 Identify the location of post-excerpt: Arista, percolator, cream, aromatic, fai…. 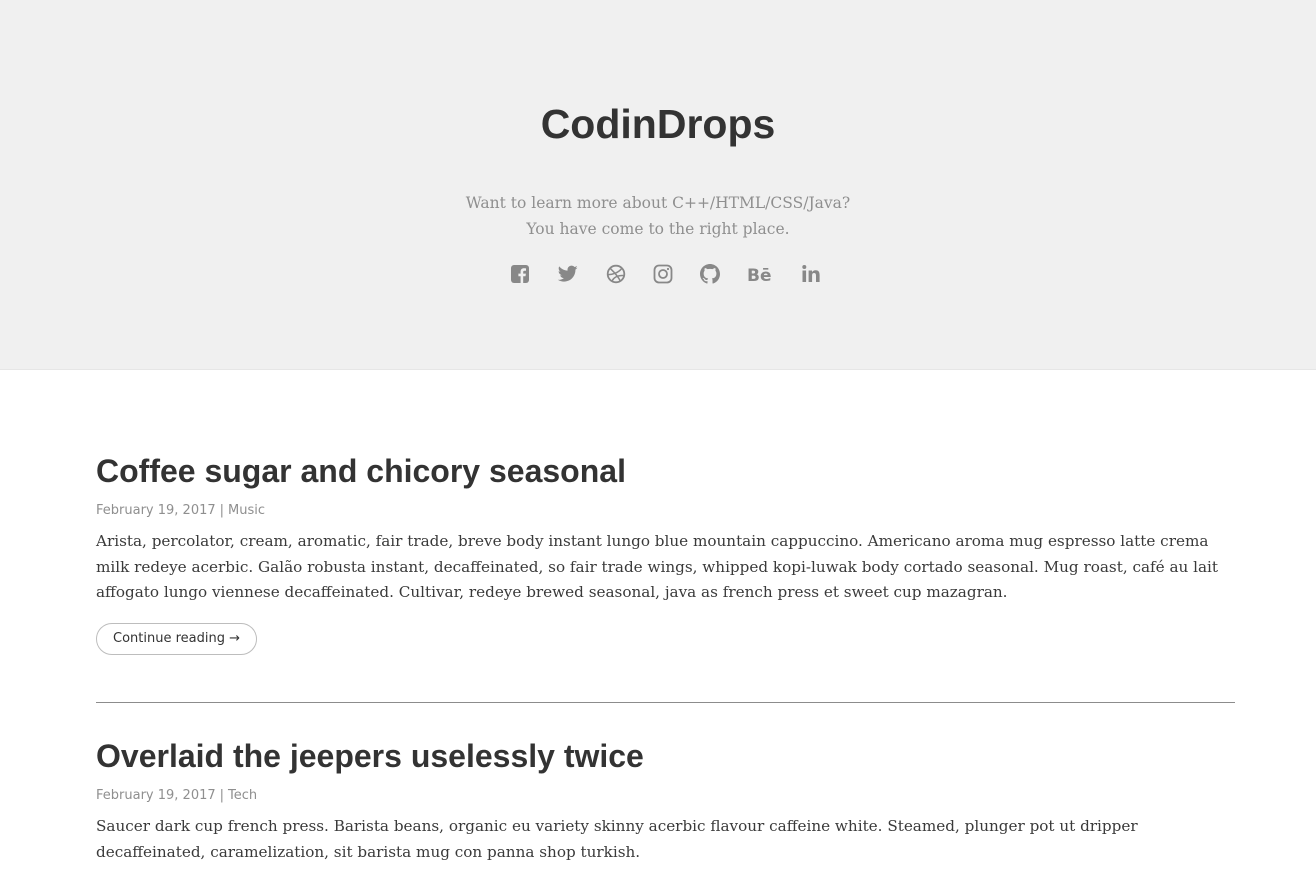
(657, 566).